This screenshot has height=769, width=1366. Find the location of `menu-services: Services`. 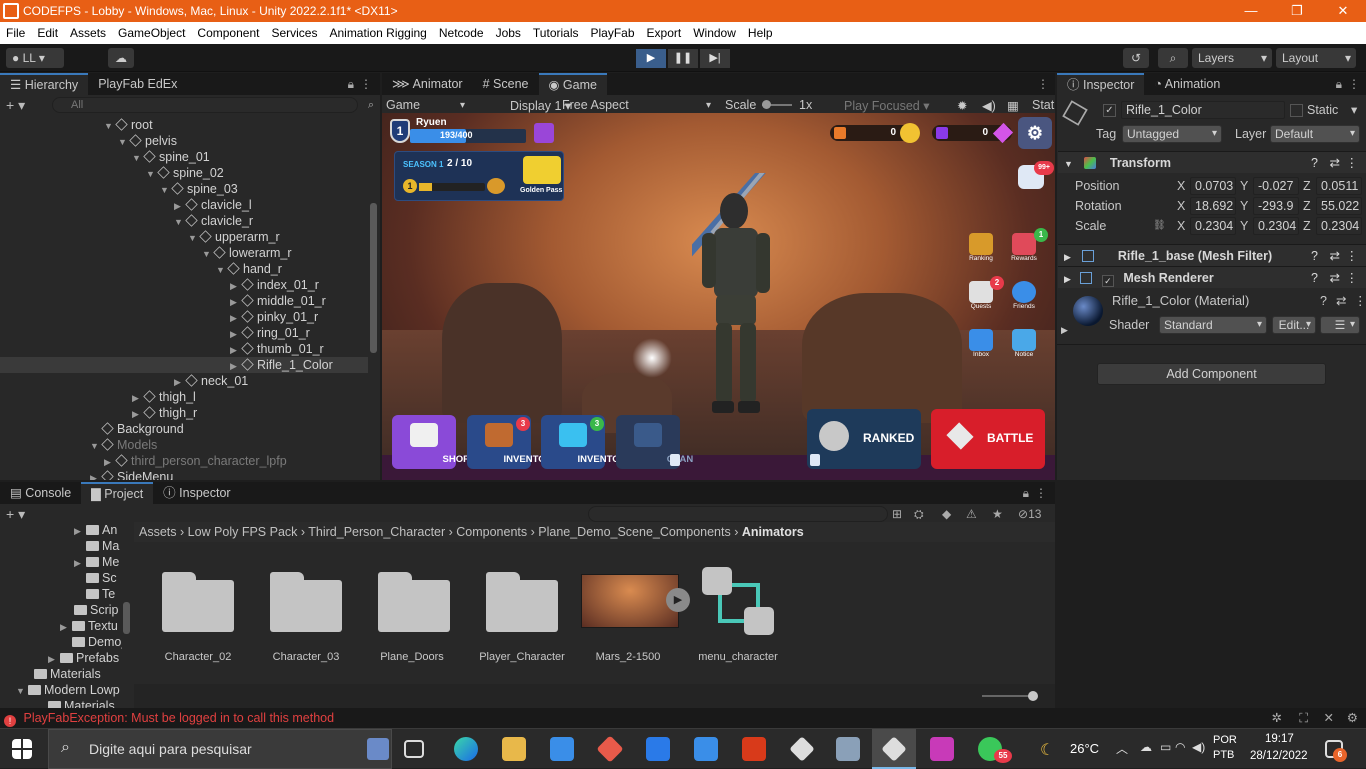

menu-services: Services is located at coordinates (294, 33).